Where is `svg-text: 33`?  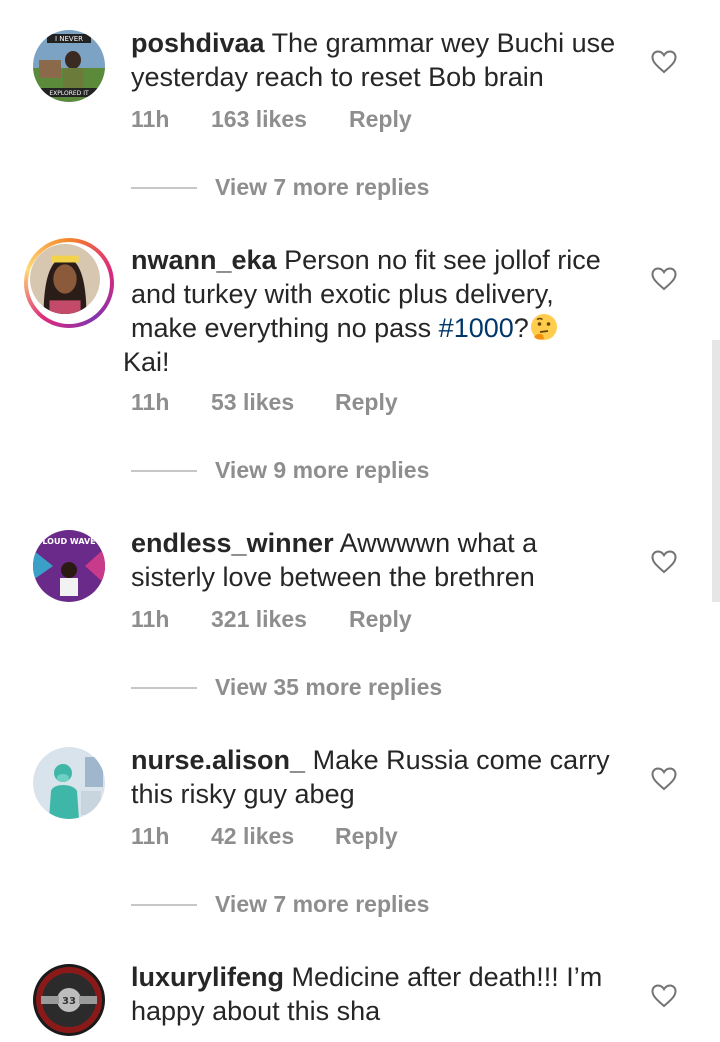 svg-text: 33 is located at coordinates (69, 1001).